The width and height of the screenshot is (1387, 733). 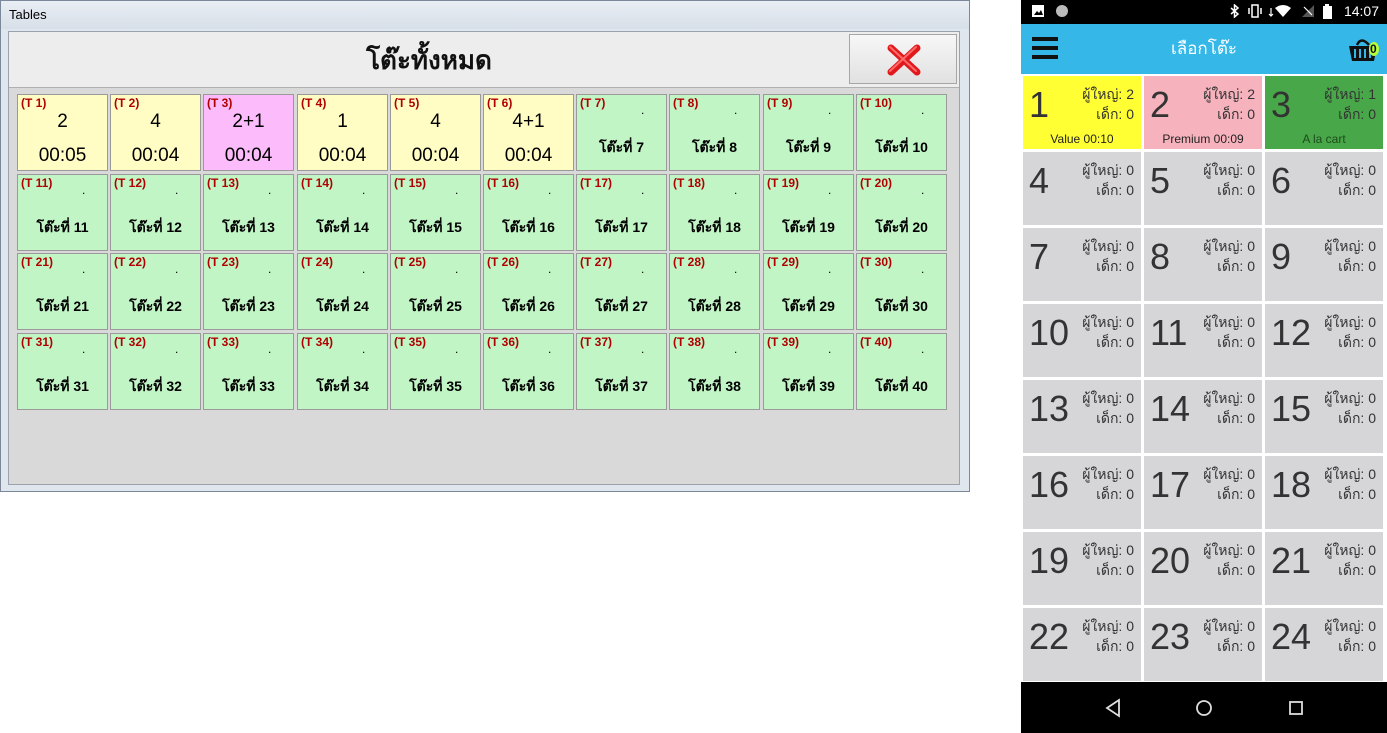 What do you see at coordinates (1082, 416) in the screenshot?
I see `table-tile: 13 ผู้ใหญ่: 0 เด็ก: 0` at bounding box center [1082, 416].